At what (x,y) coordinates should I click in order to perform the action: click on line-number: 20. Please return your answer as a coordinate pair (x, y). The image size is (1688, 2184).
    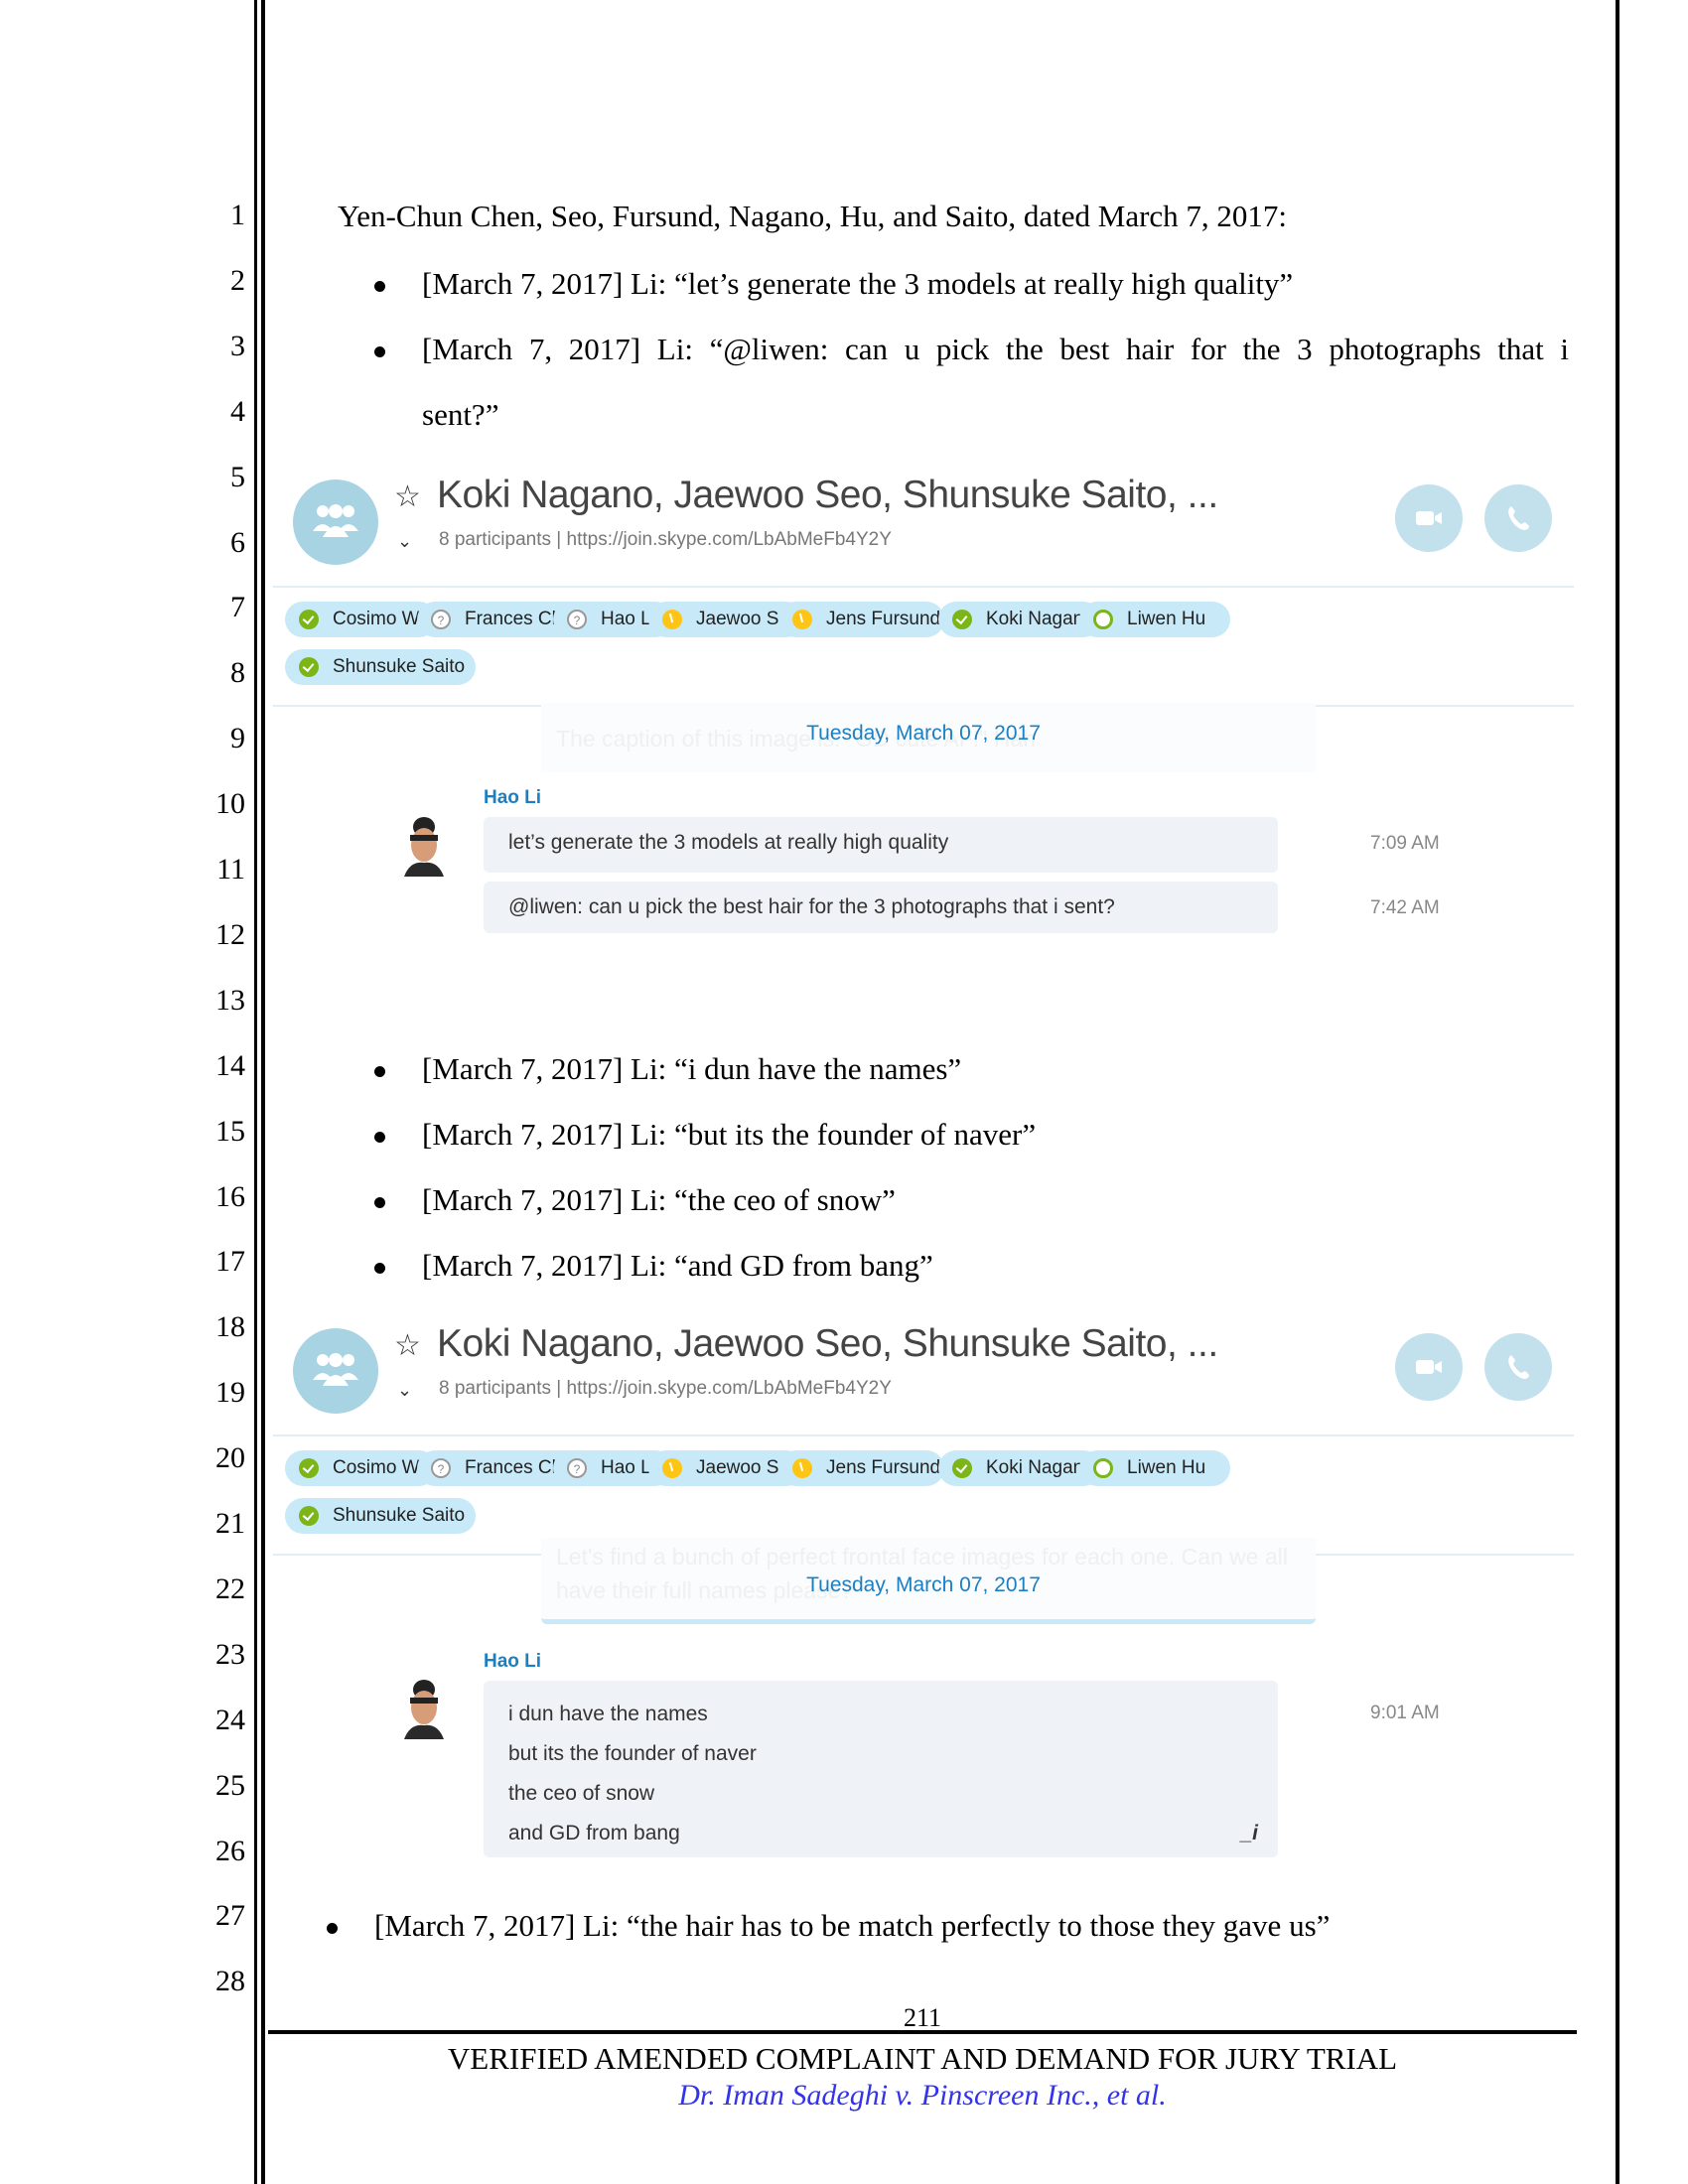
    Looking at the image, I should click on (230, 1458).